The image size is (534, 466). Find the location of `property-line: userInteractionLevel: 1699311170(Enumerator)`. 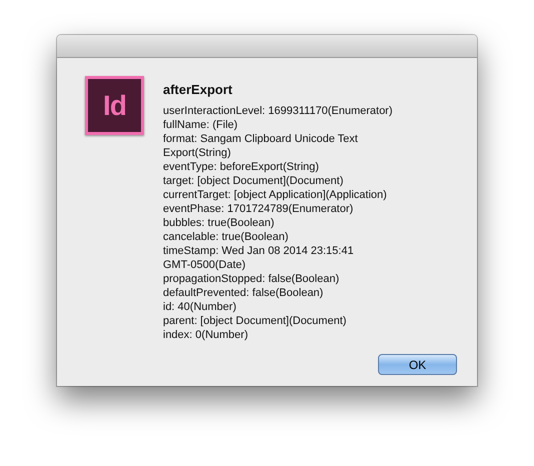

property-line: userInteractionLevel: 1699311170(Enumerator) is located at coordinates (278, 111).